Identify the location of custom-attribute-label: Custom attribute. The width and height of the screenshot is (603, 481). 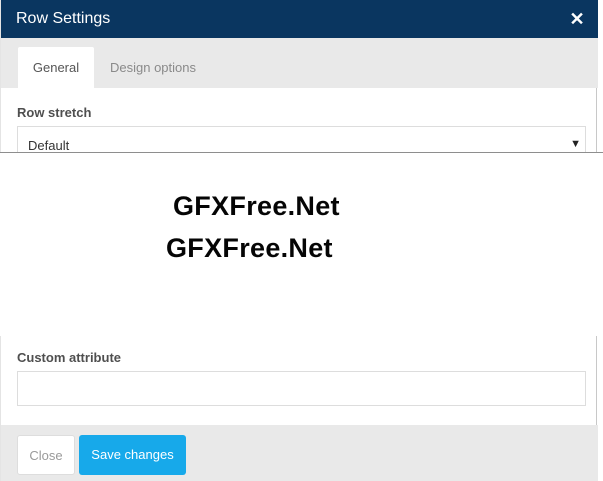
(69, 357).